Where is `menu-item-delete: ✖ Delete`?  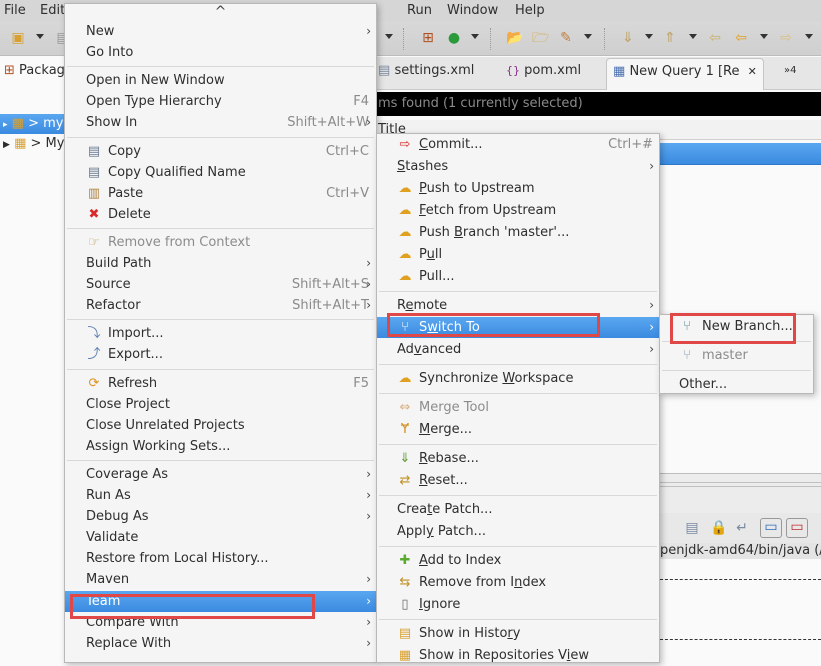
menu-item-delete: ✖ Delete is located at coordinates (220, 214).